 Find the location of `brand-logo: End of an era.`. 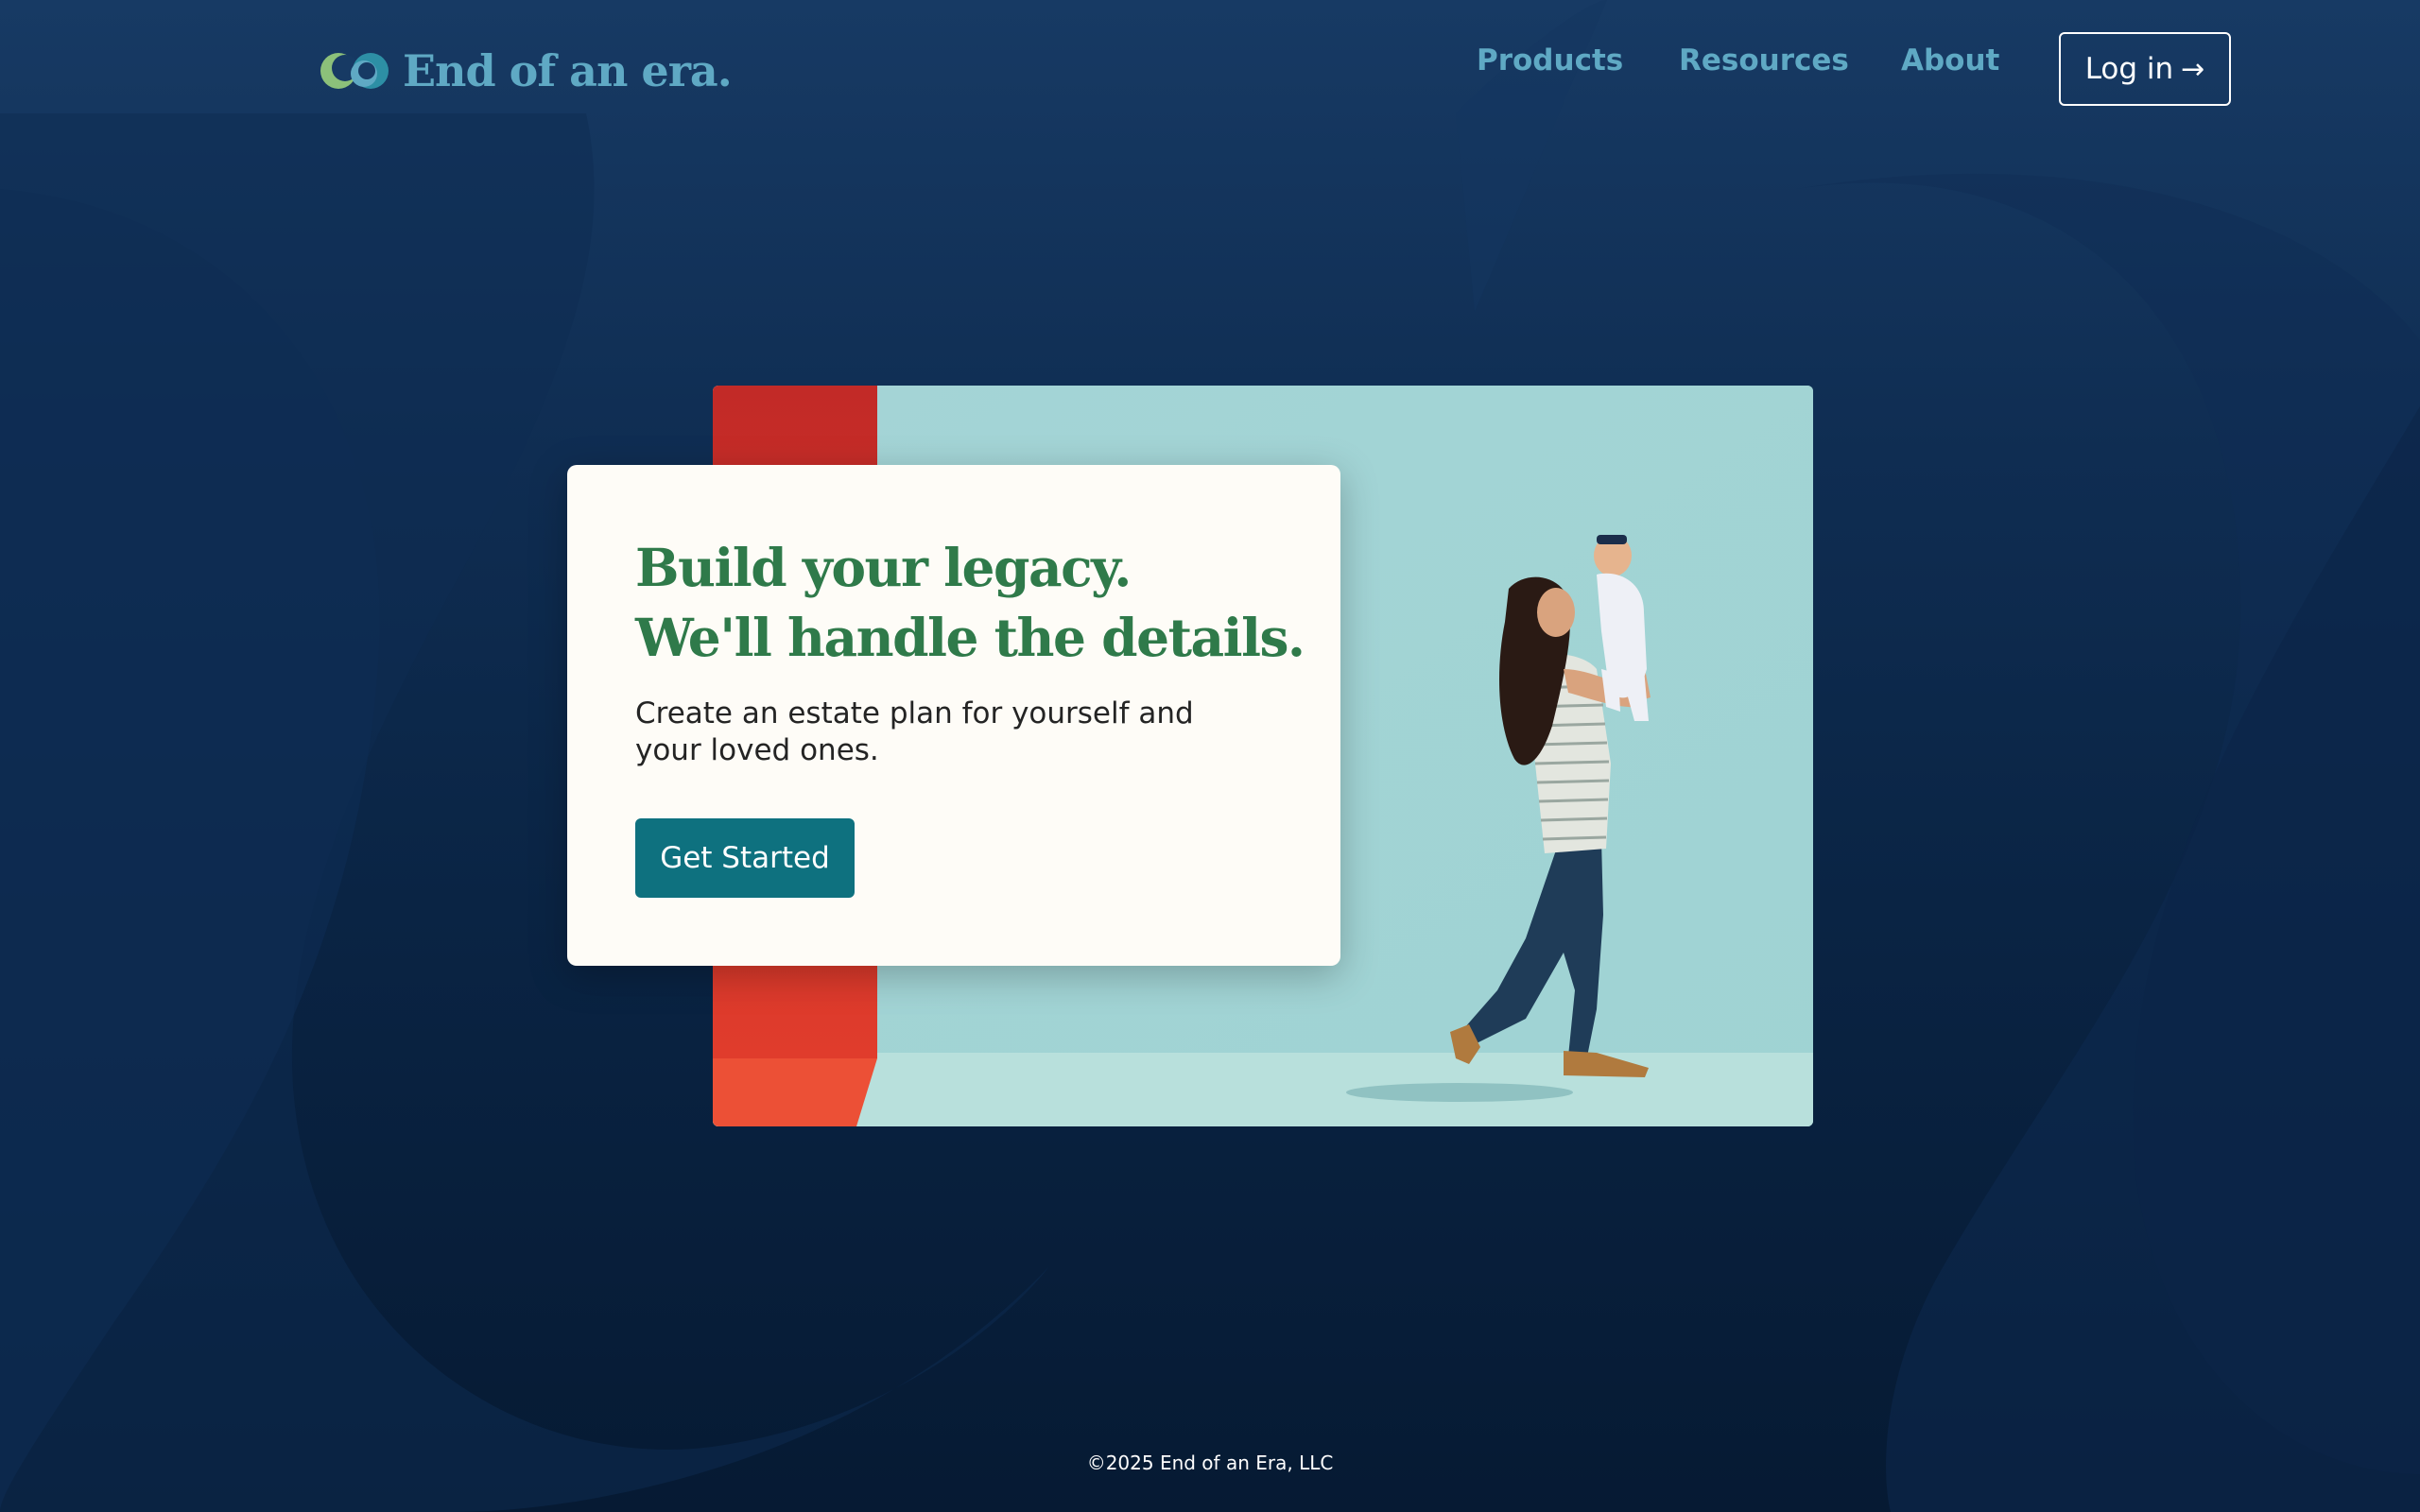

brand-logo: End of an era. is located at coordinates (526, 71).